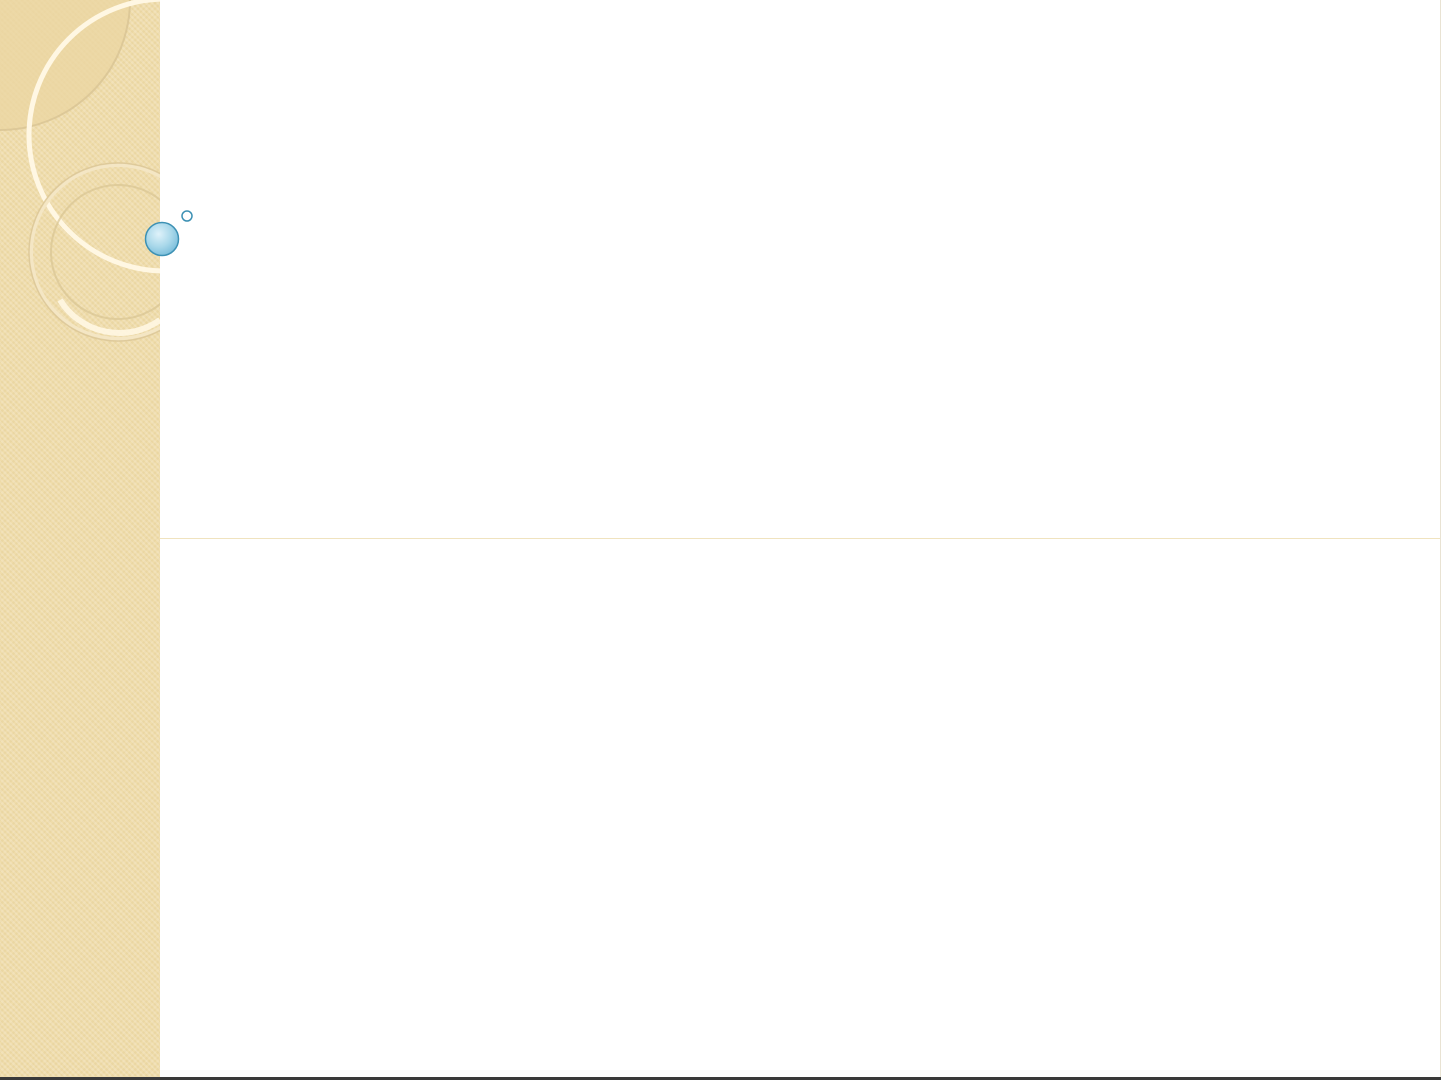 Image resolution: width=1441 pixels, height=1080 pixels. I want to click on outer-ring, so click(94, 252).